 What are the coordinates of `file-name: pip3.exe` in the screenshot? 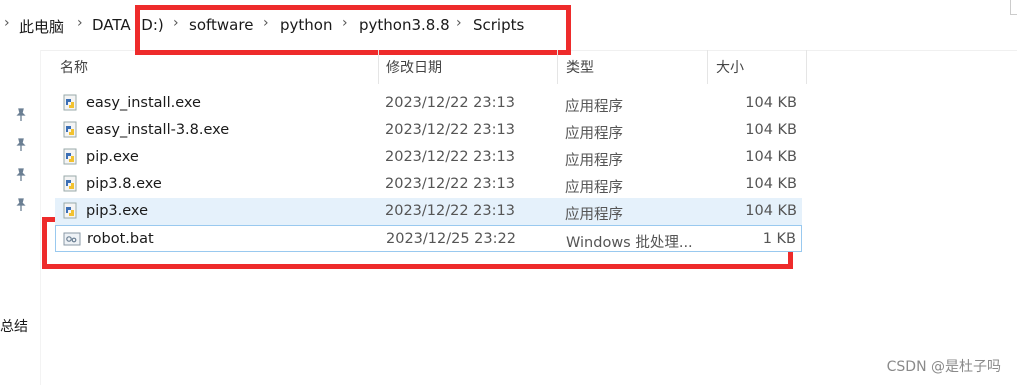 It's located at (117, 211).